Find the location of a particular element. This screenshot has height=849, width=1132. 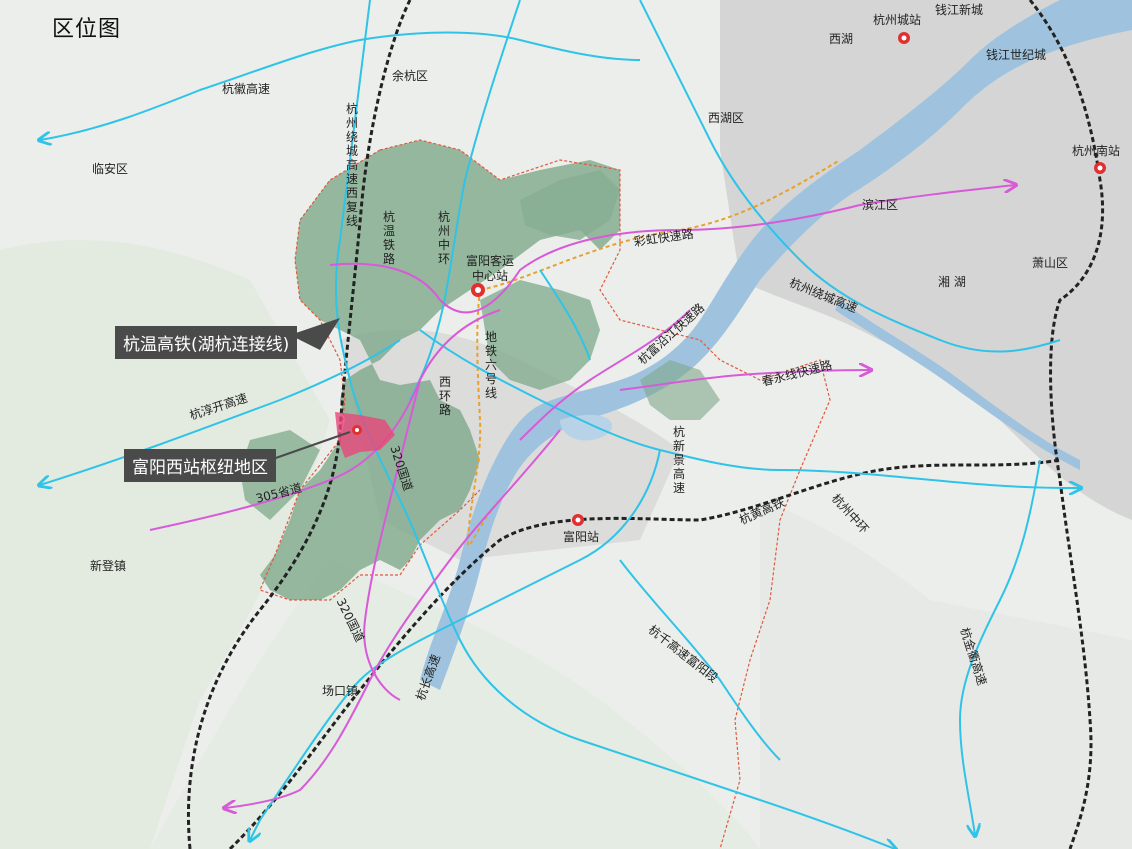

label-hangzhou-south-station: 杭州南站 is located at coordinates (1096, 151).